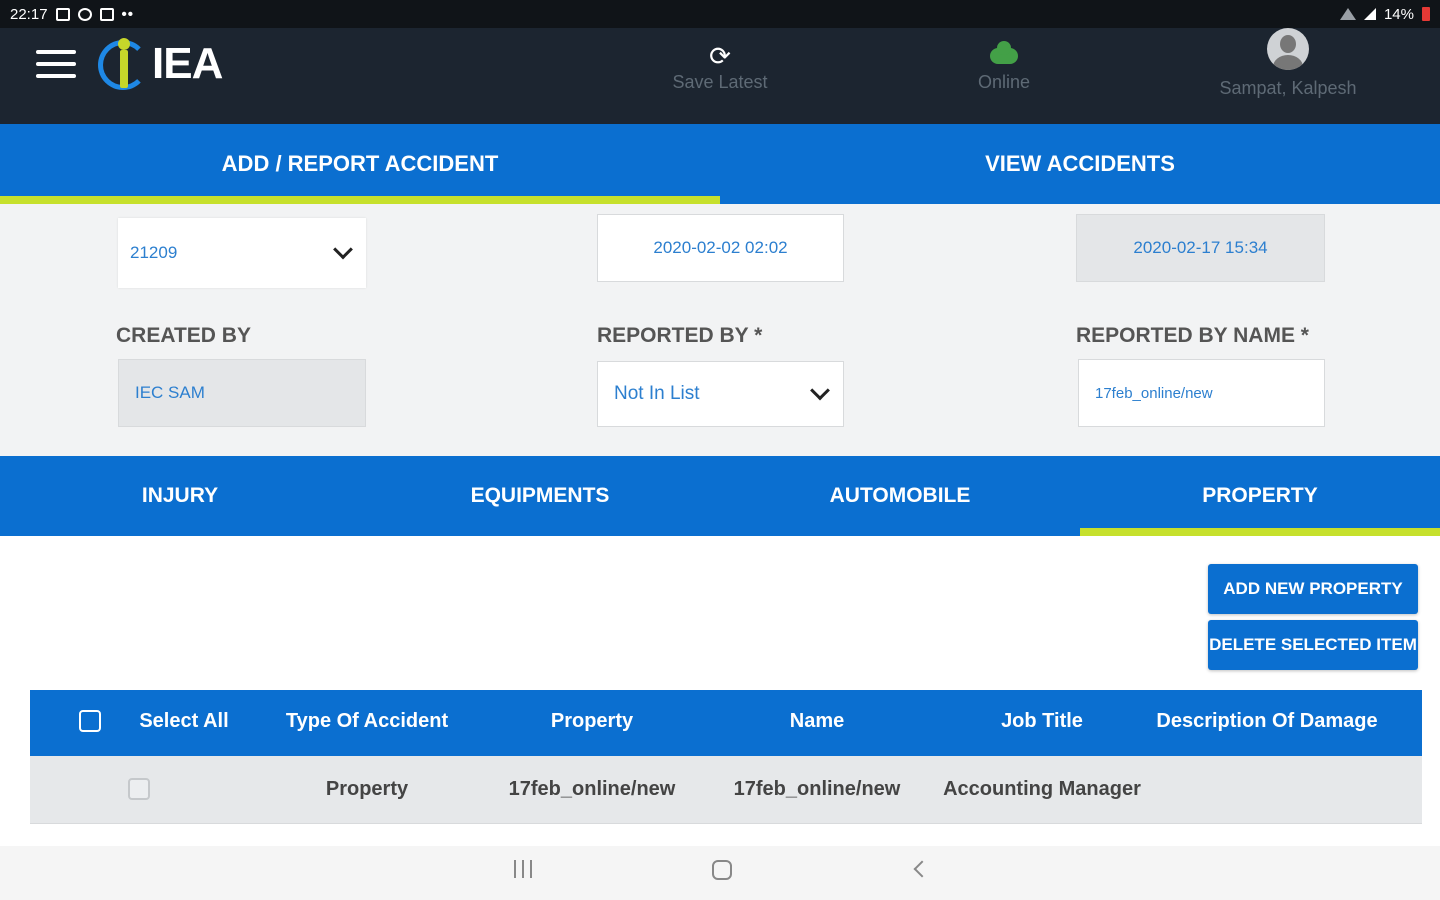  I want to click on header-job-title: Job Title, so click(1042, 721).